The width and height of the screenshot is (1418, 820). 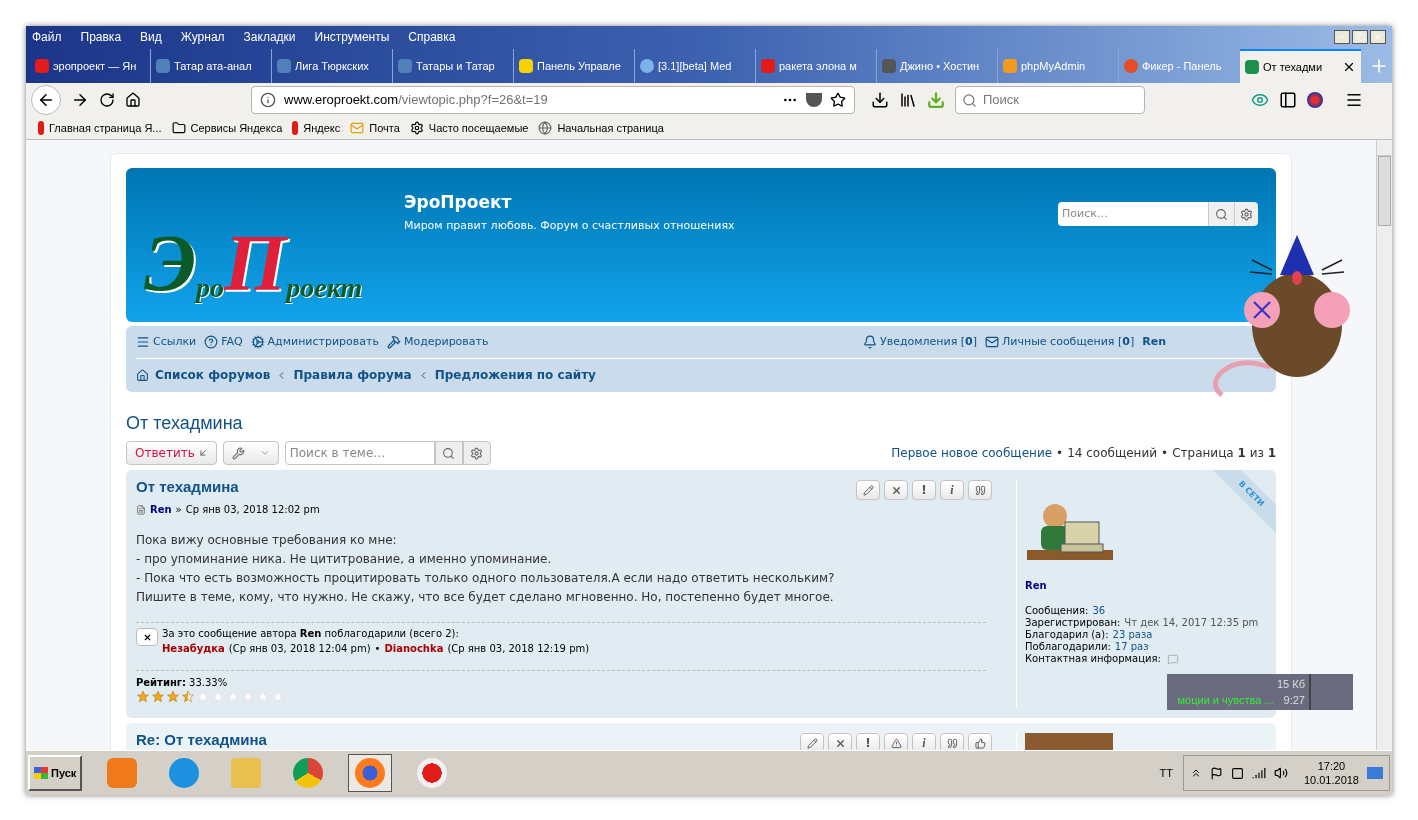 I want to click on profile-link: 17 раз, so click(x=1131, y=647).